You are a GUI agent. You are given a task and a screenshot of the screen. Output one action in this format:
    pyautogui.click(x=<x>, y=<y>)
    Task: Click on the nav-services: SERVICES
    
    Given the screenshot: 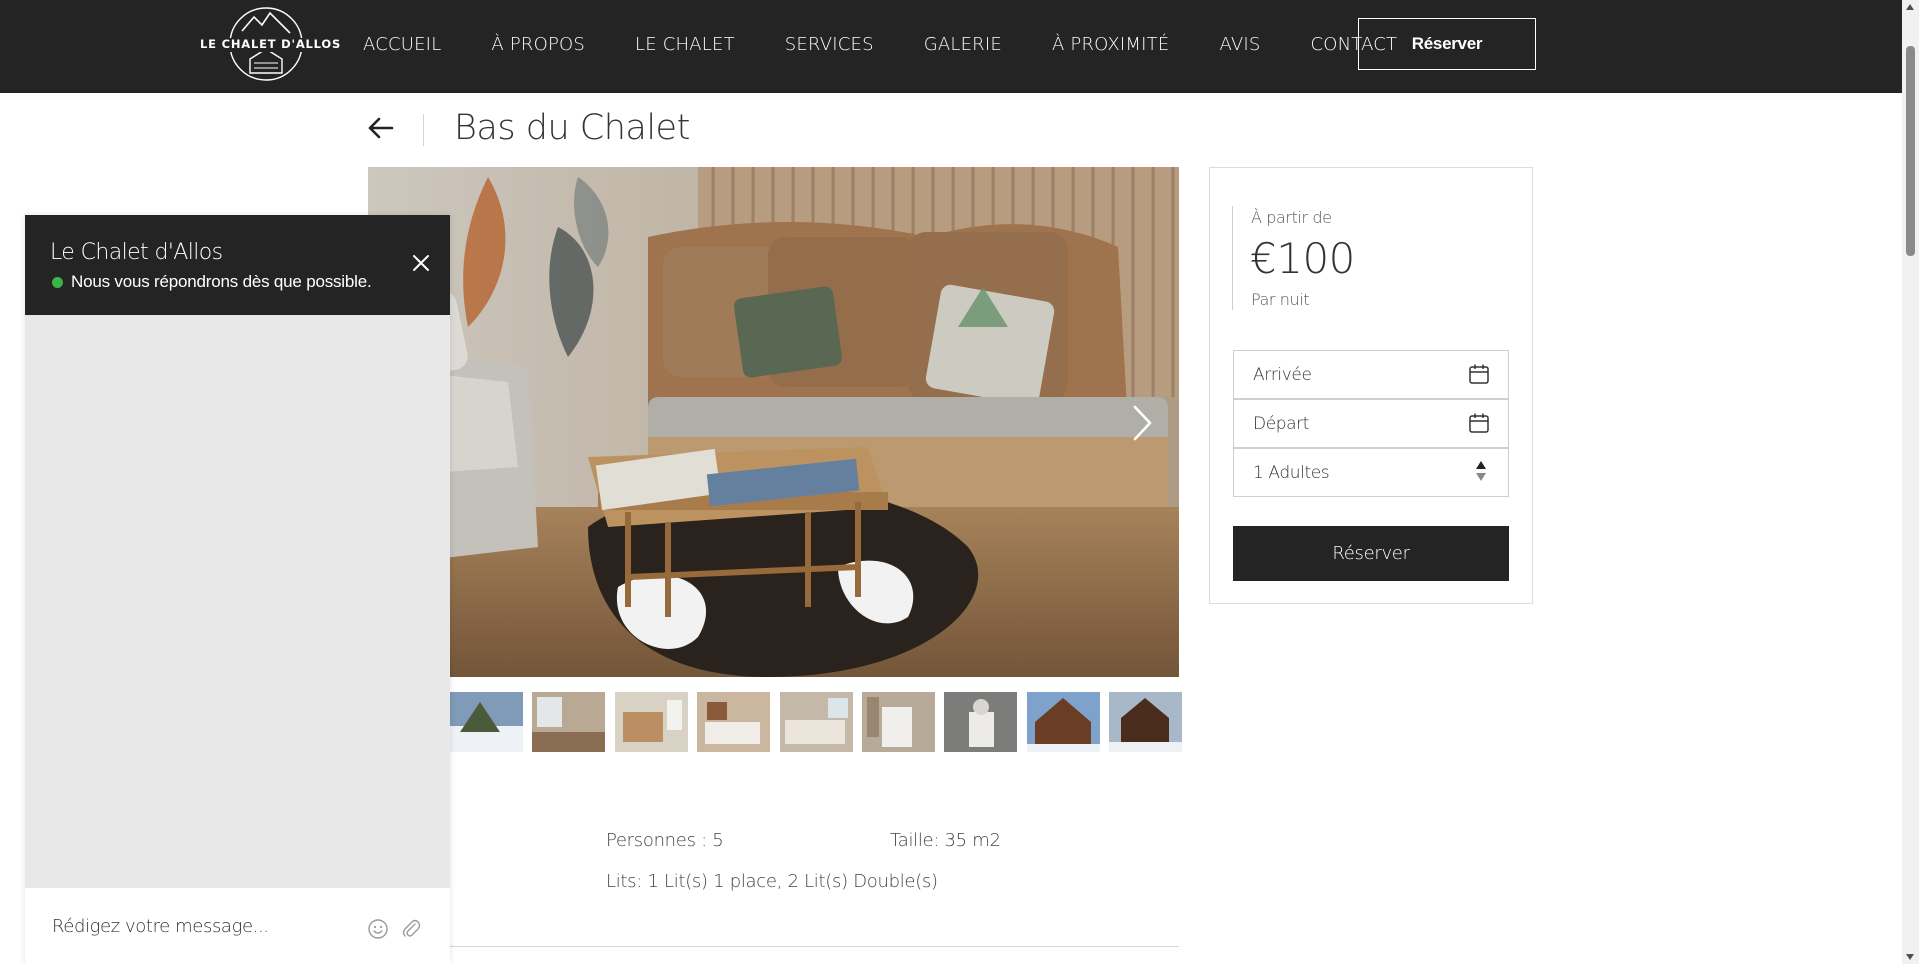 What is the action you would take?
    pyautogui.click(x=829, y=44)
    